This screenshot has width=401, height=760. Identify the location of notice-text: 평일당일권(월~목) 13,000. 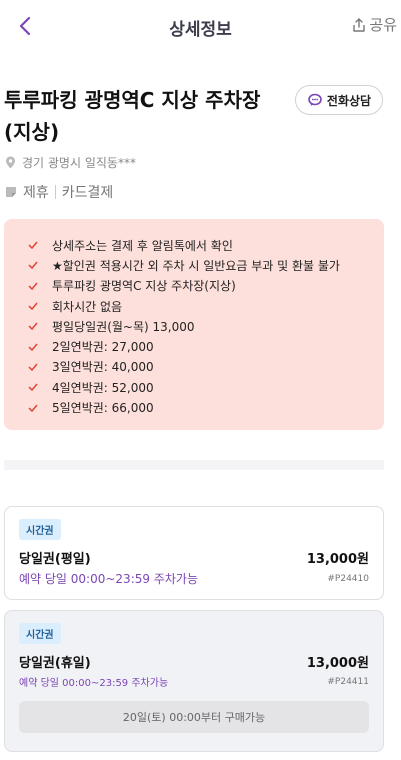
(123, 326).